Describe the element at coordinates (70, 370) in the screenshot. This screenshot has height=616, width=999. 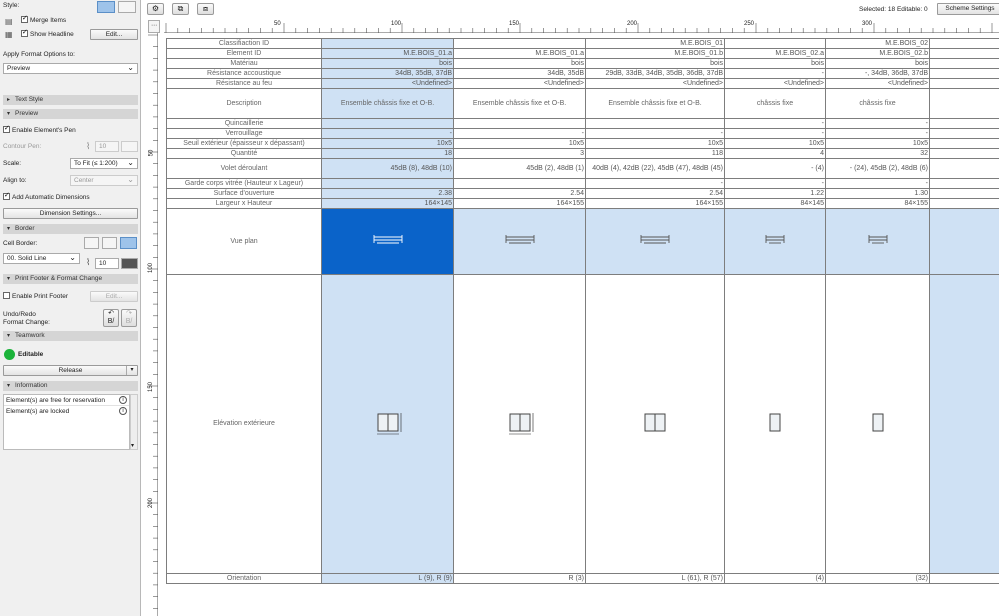
I see `release-button: Release ▾` at that location.